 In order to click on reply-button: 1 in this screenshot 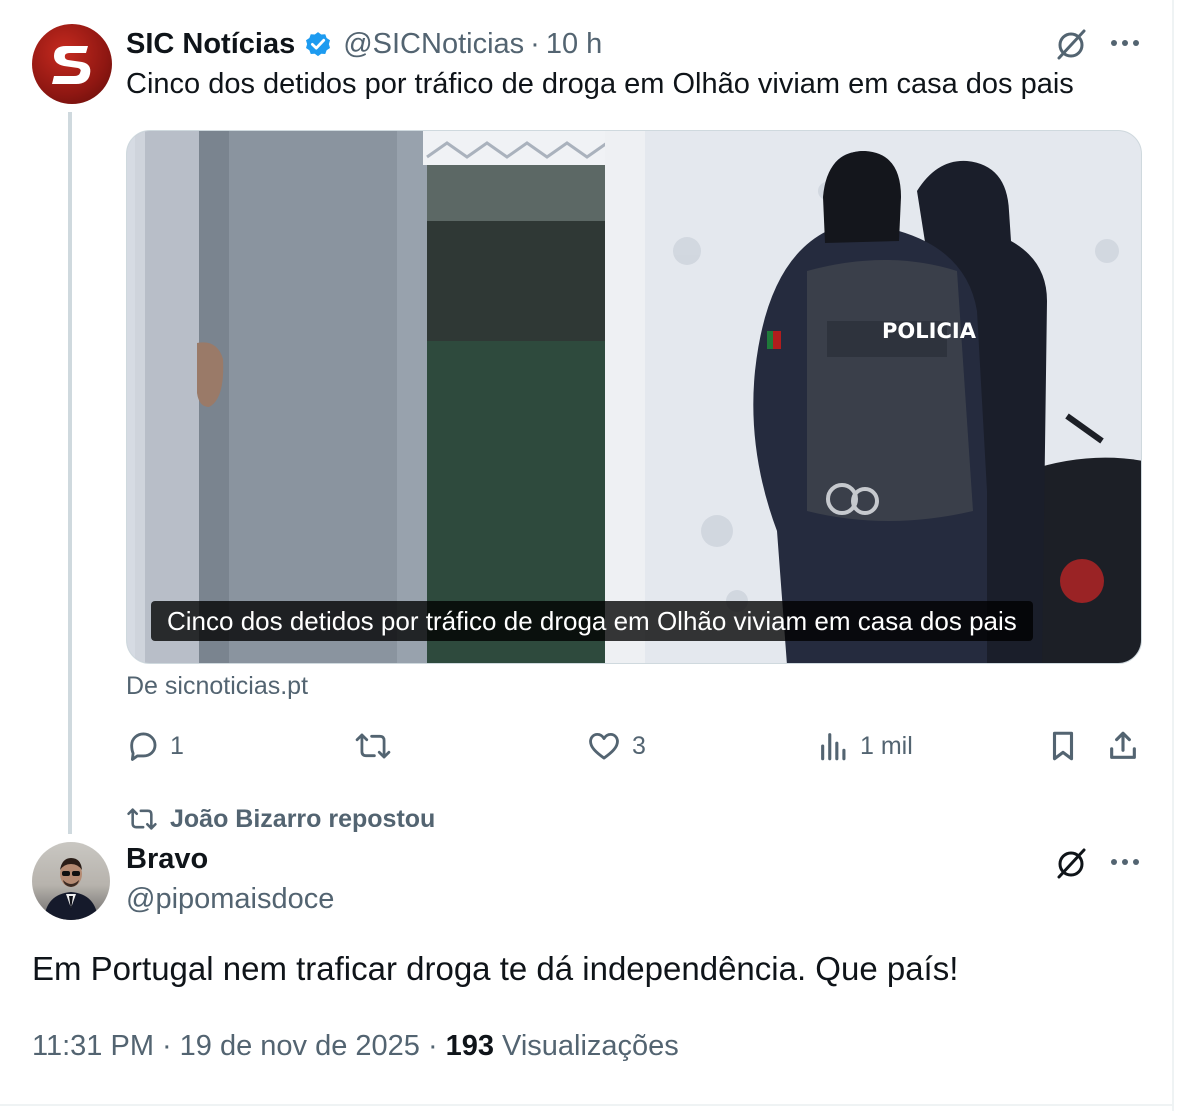, I will do `click(155, 746)`.